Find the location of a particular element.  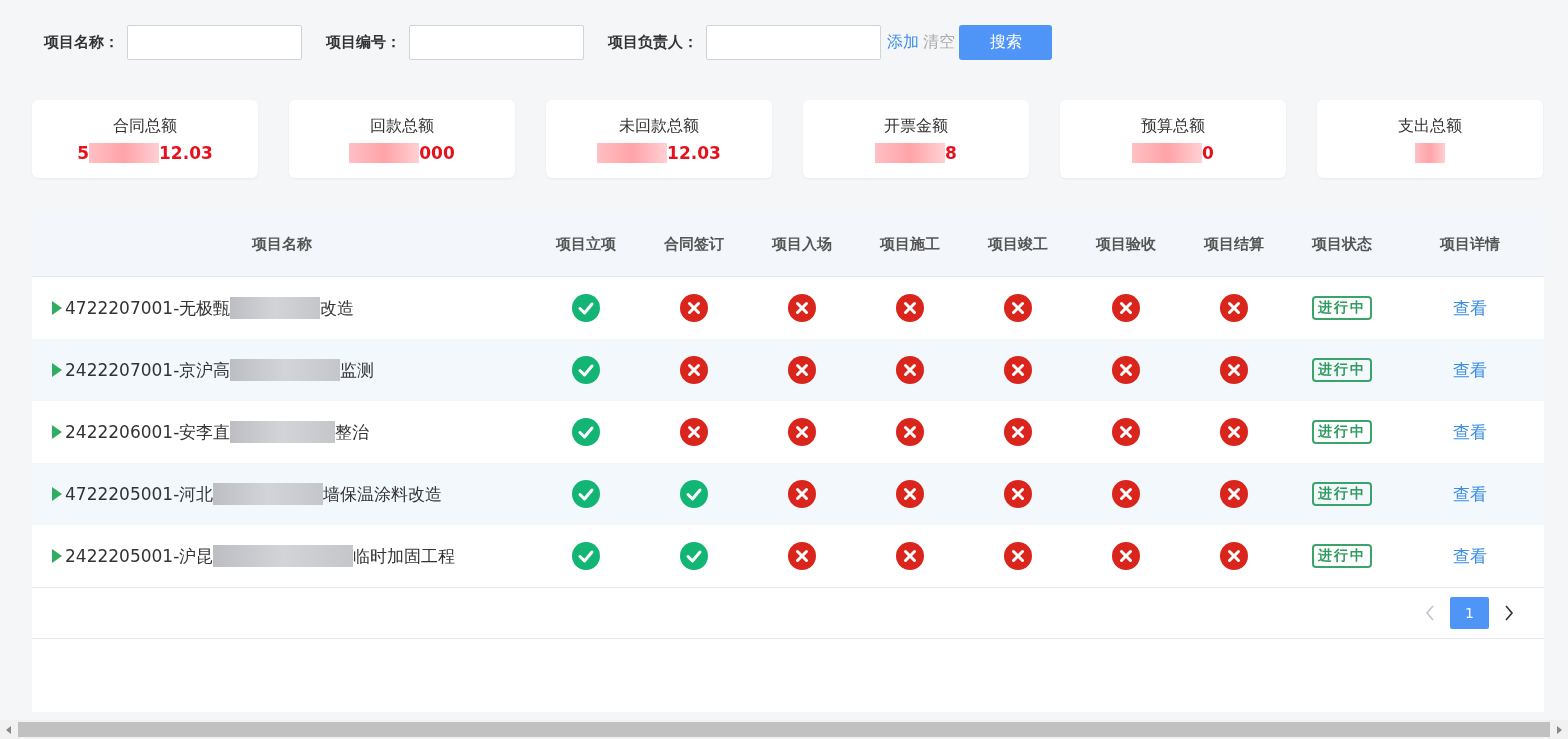

stat-value: 0 is located at coordinates (1208, 153).